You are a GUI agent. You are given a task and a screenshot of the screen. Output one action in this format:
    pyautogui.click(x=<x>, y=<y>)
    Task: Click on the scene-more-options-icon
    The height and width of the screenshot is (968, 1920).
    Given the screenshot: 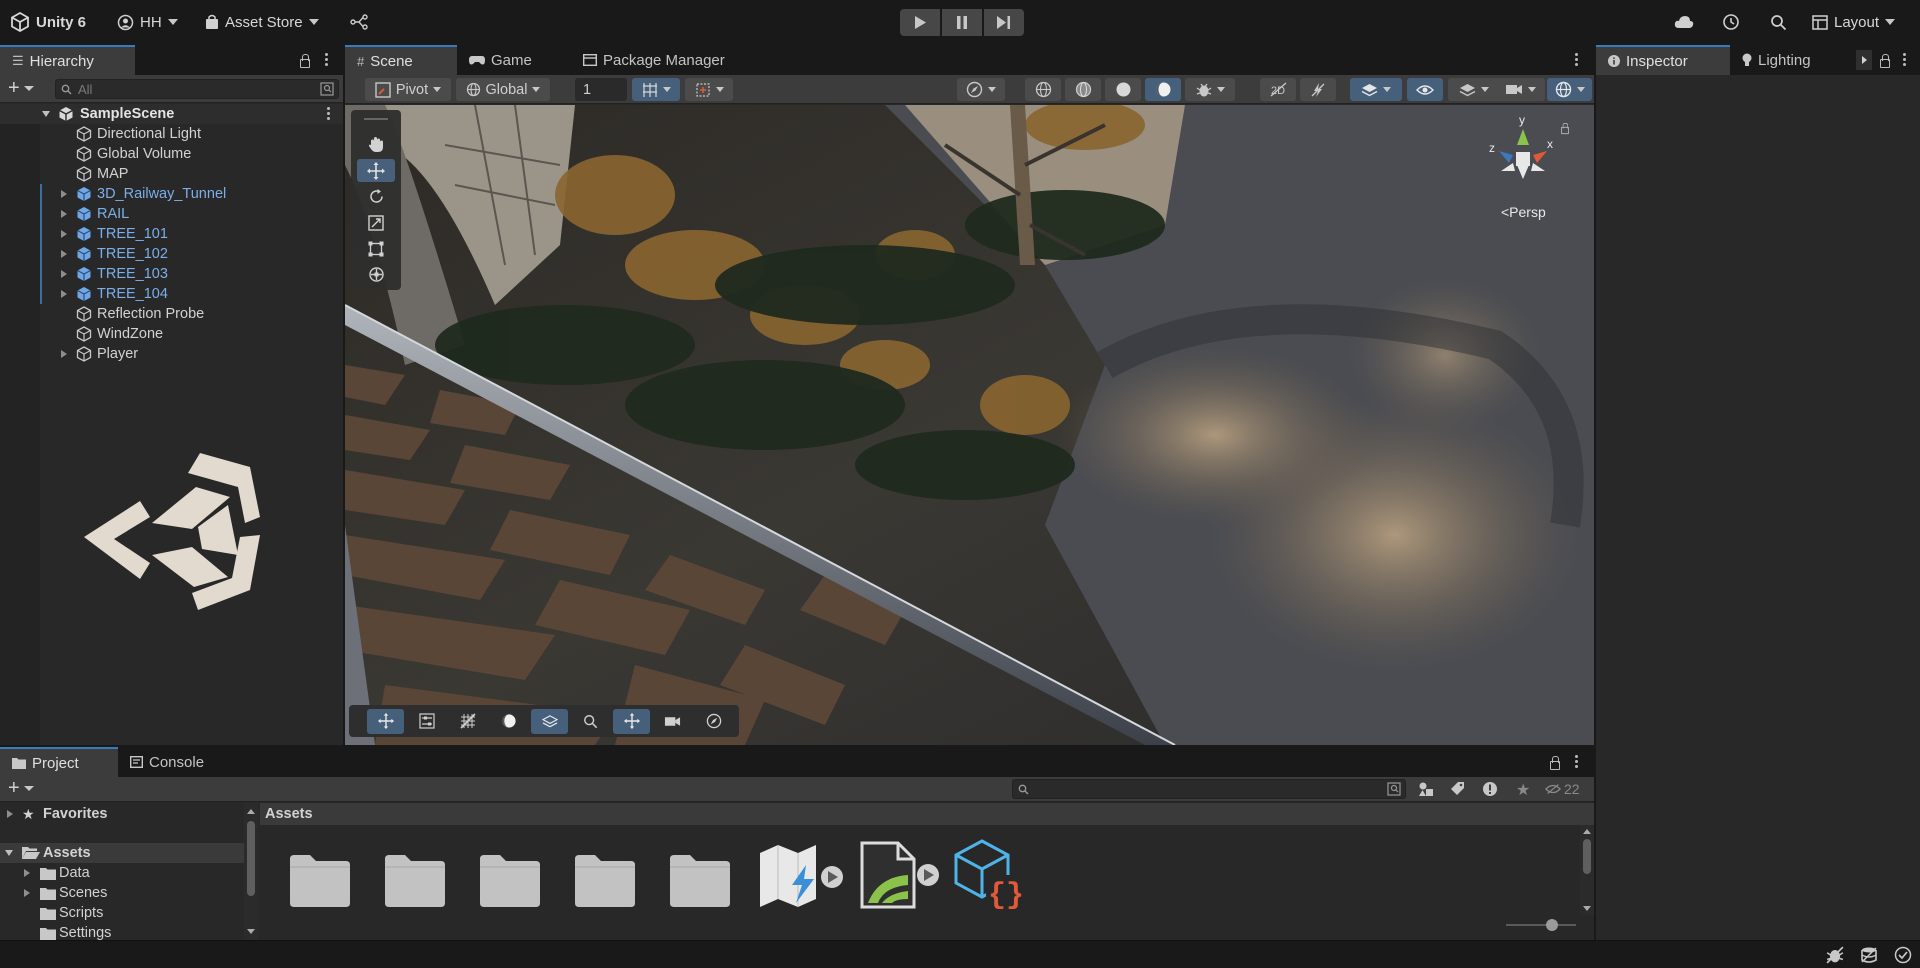 What is the action you would take?
    pyautogui.click(x=329, y=114)
    